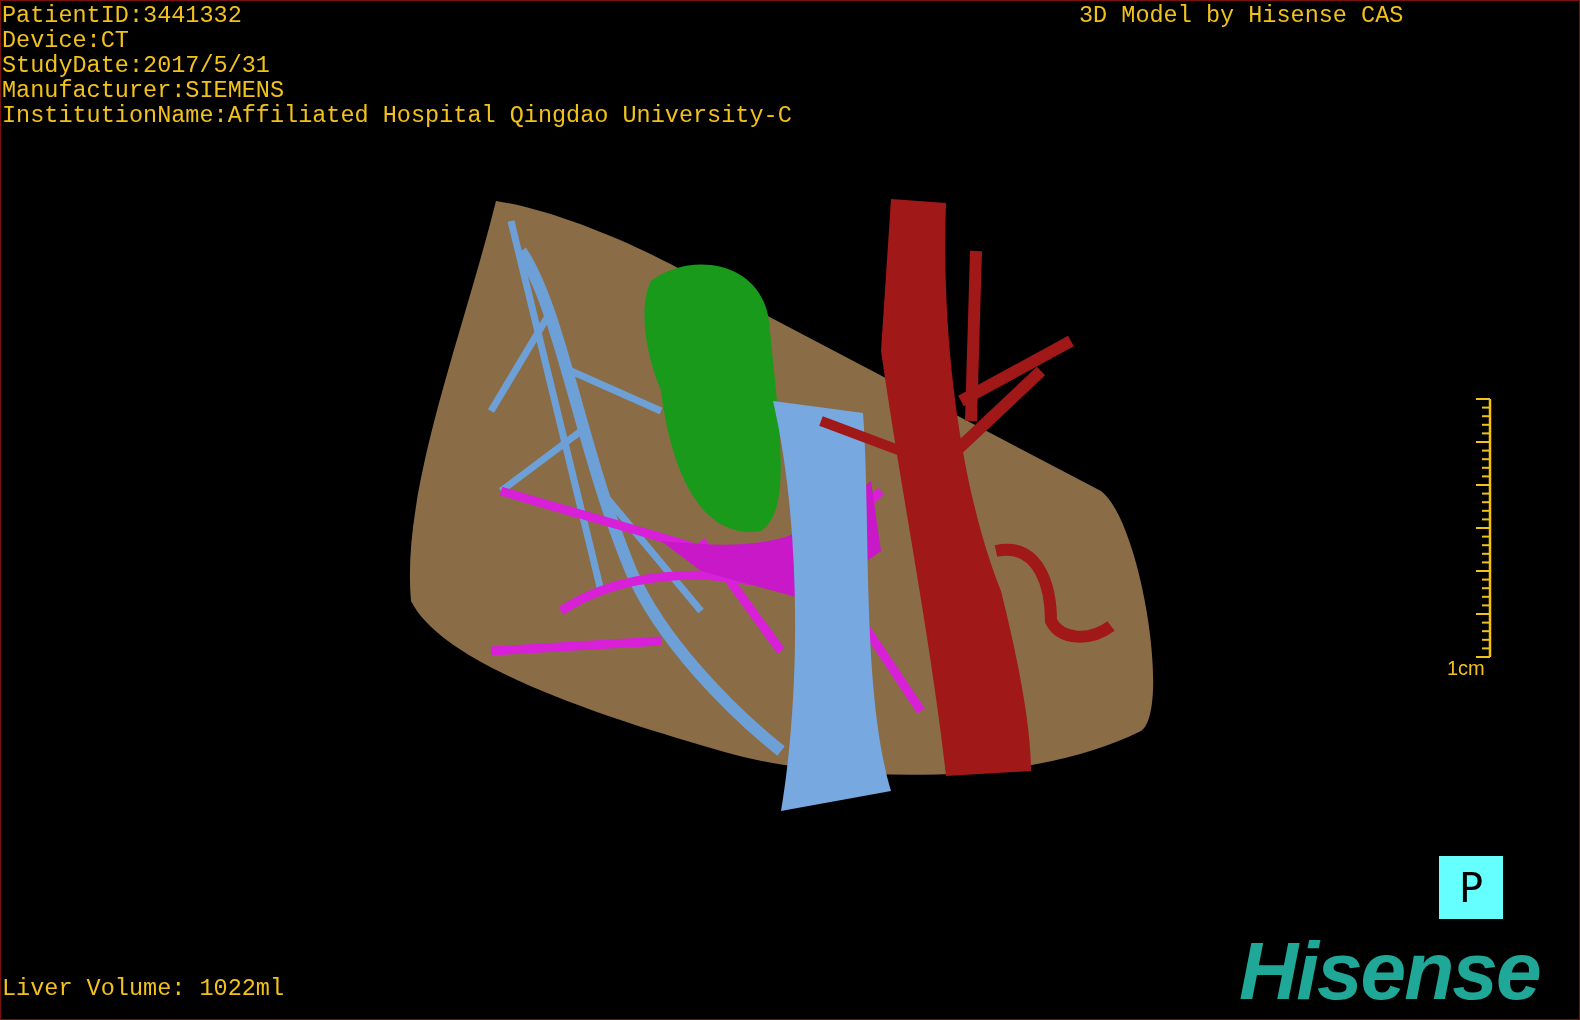 The width and height of the screenshot is (1580, 1020). What do you see at coordinates (144, 90) in the screenshot?
I see `patient-info-line: Manufacturer:SIEMENS` at bounding box center [144, 90].